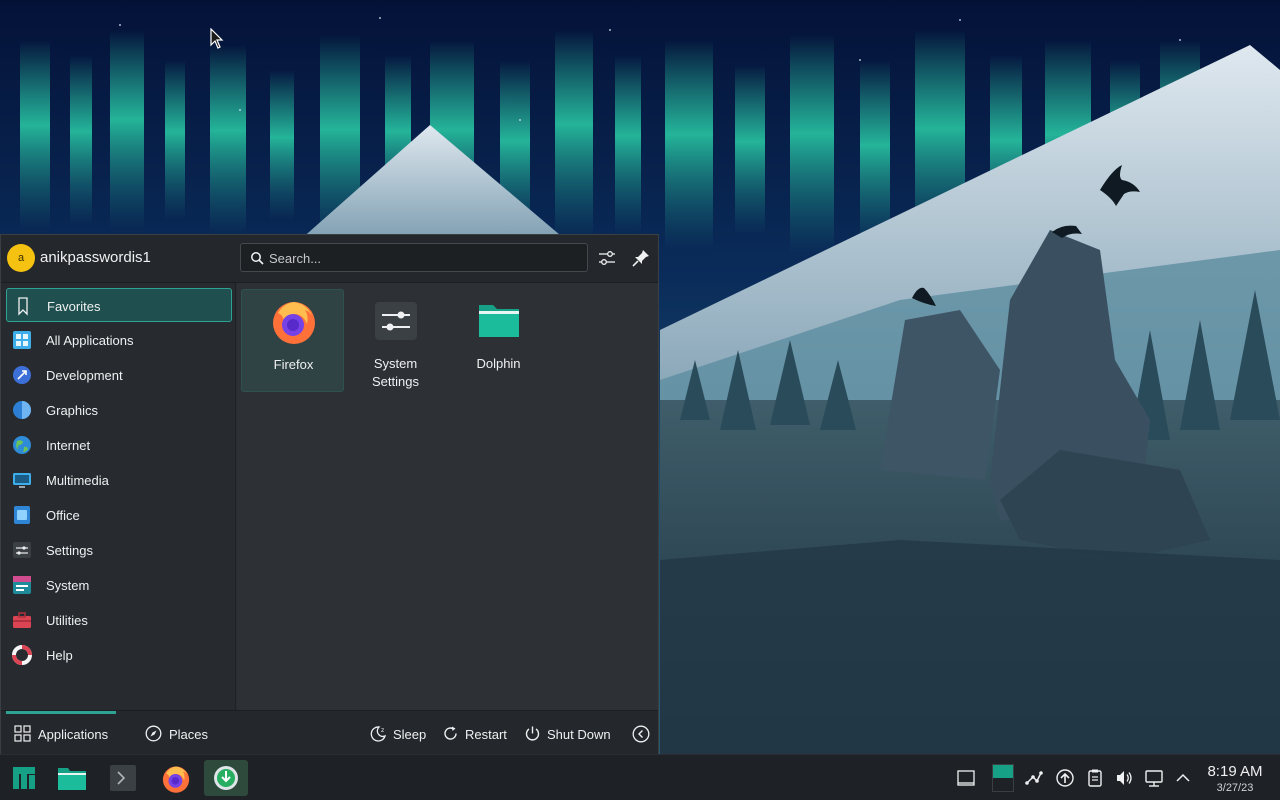 The height and width of the screenshot is (800, 1280). Describe the element at coordinates (119, 445) in the screenshot. I see `category-internet: Internet` at that location.